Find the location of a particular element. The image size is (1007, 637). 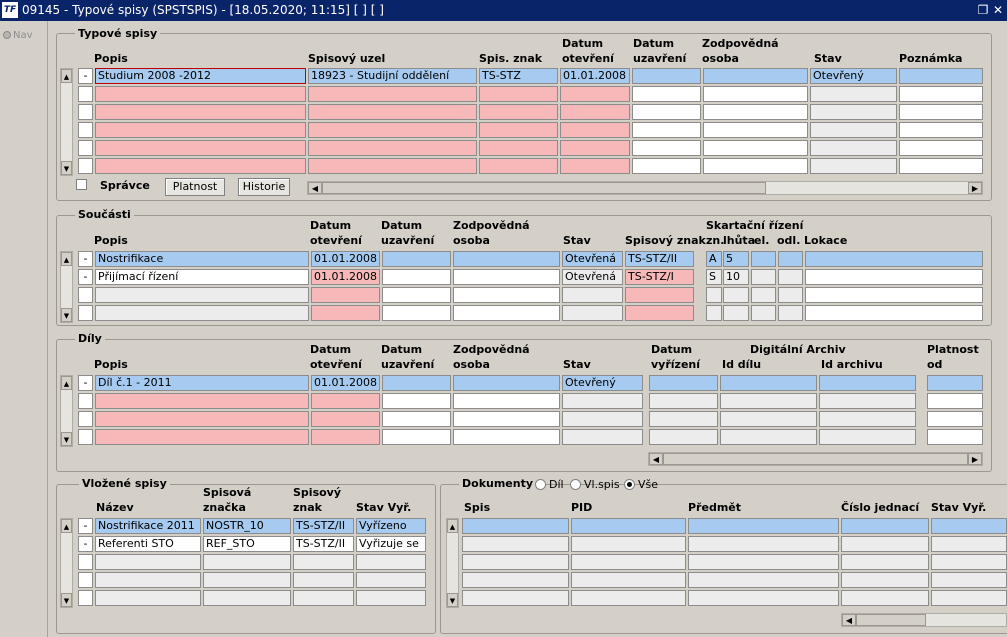

vlozene-stav-input is located at coordinates (391, 598).